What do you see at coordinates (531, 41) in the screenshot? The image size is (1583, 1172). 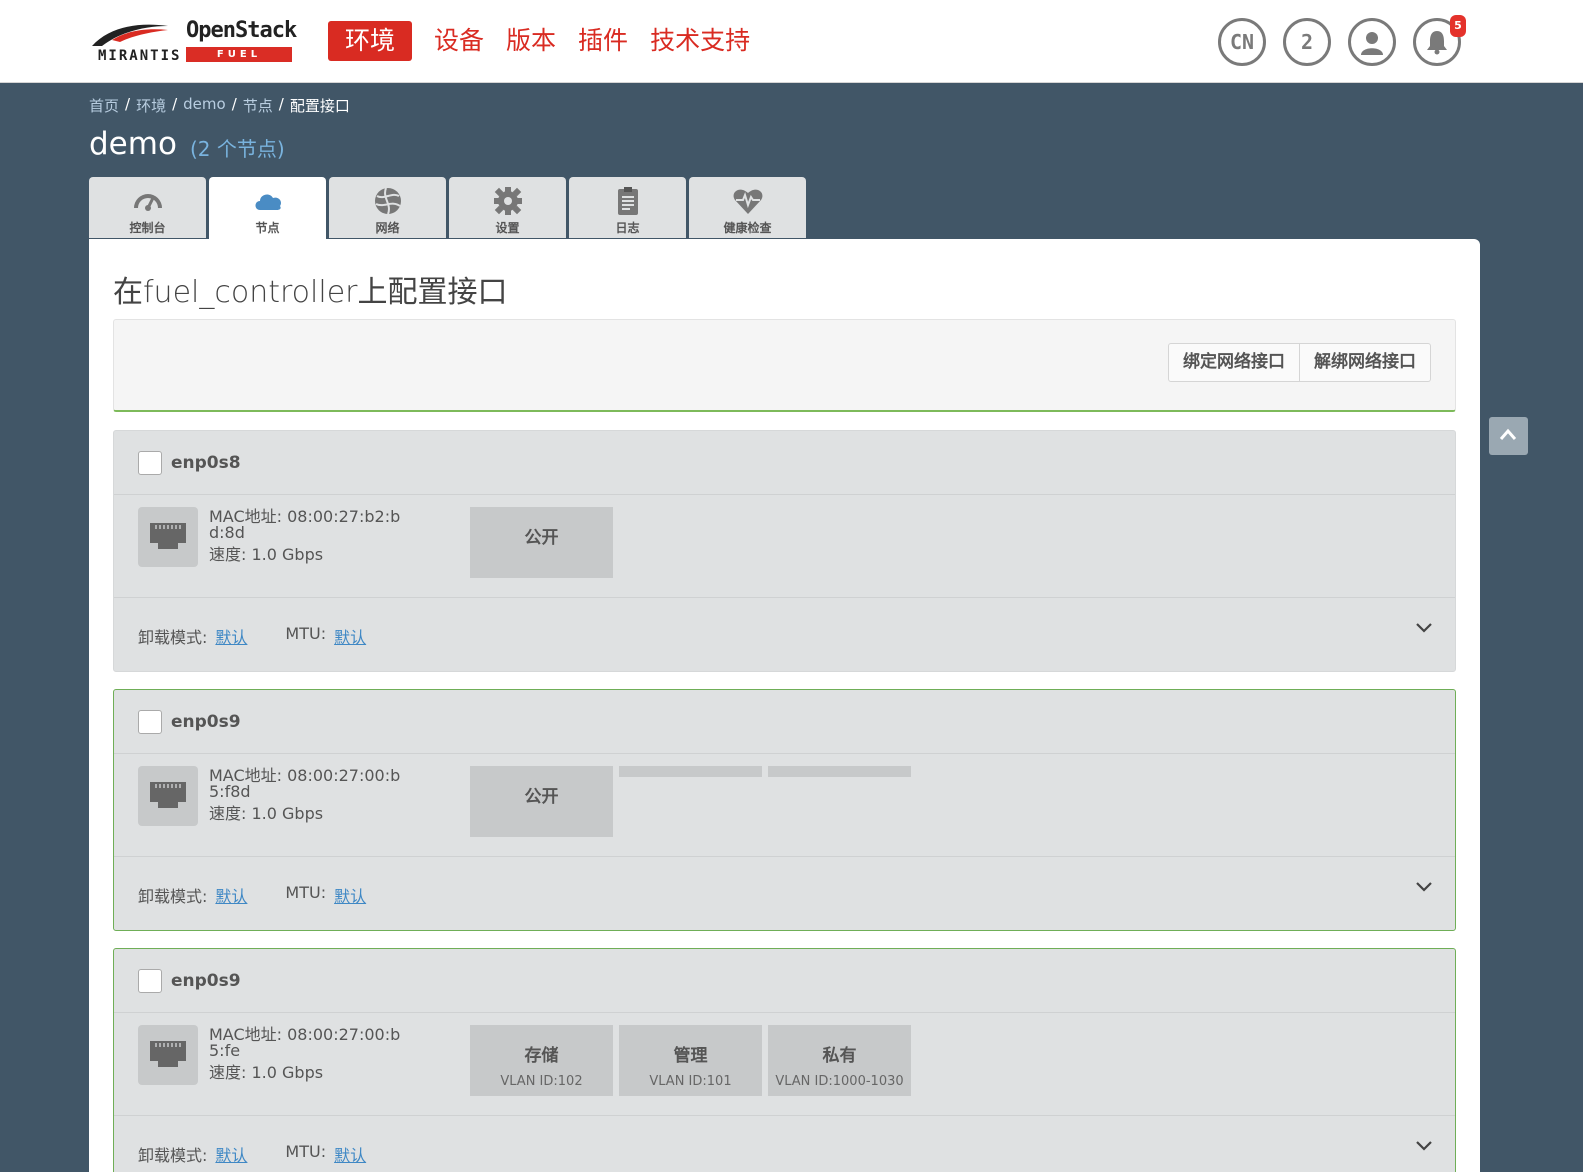 I see `nav-releases: 版本` at bounding box center [531, 41].